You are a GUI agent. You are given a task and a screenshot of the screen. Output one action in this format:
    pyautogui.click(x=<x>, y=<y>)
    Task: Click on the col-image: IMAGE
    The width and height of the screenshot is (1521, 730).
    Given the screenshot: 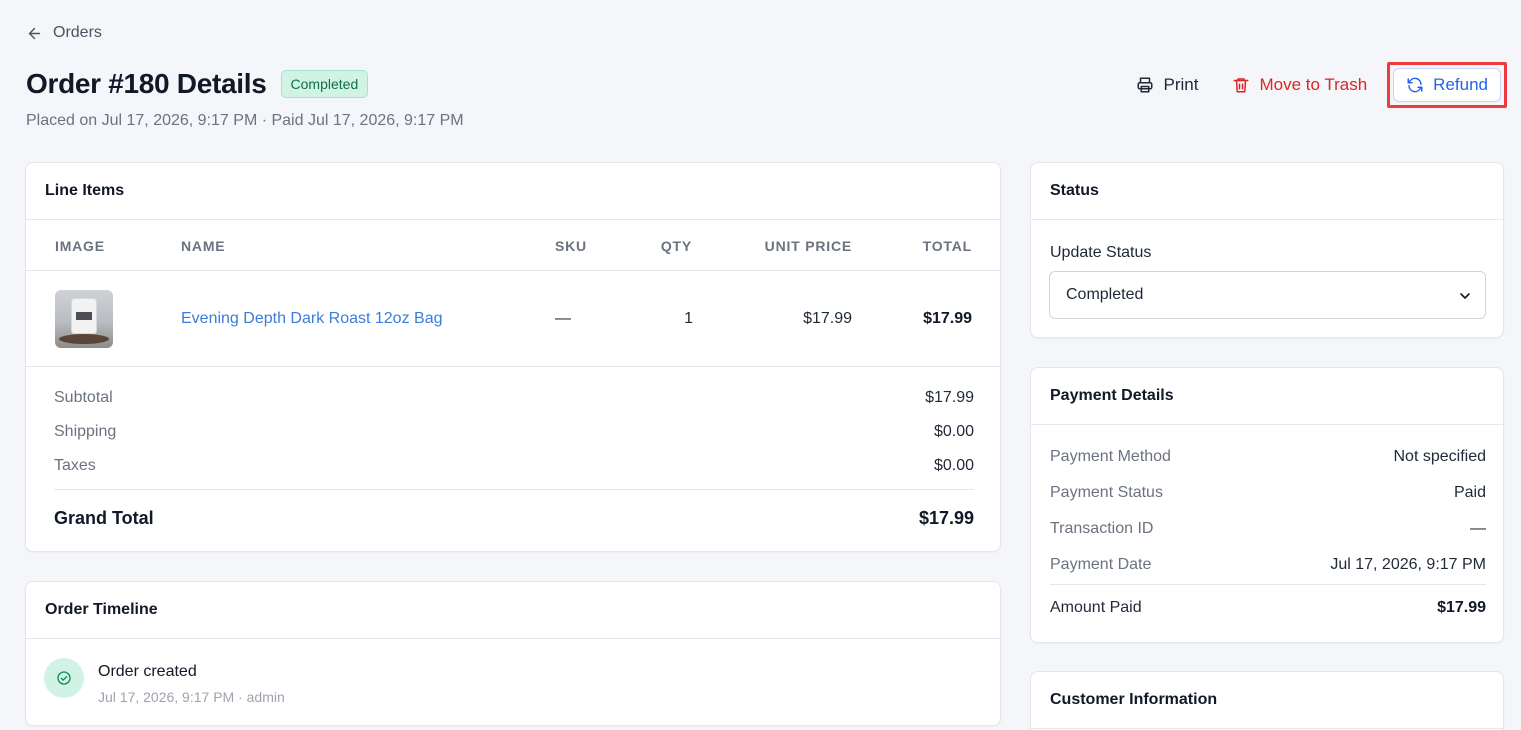 What is the action you would take?
    pyautogui.click(x=80, y=246)
    